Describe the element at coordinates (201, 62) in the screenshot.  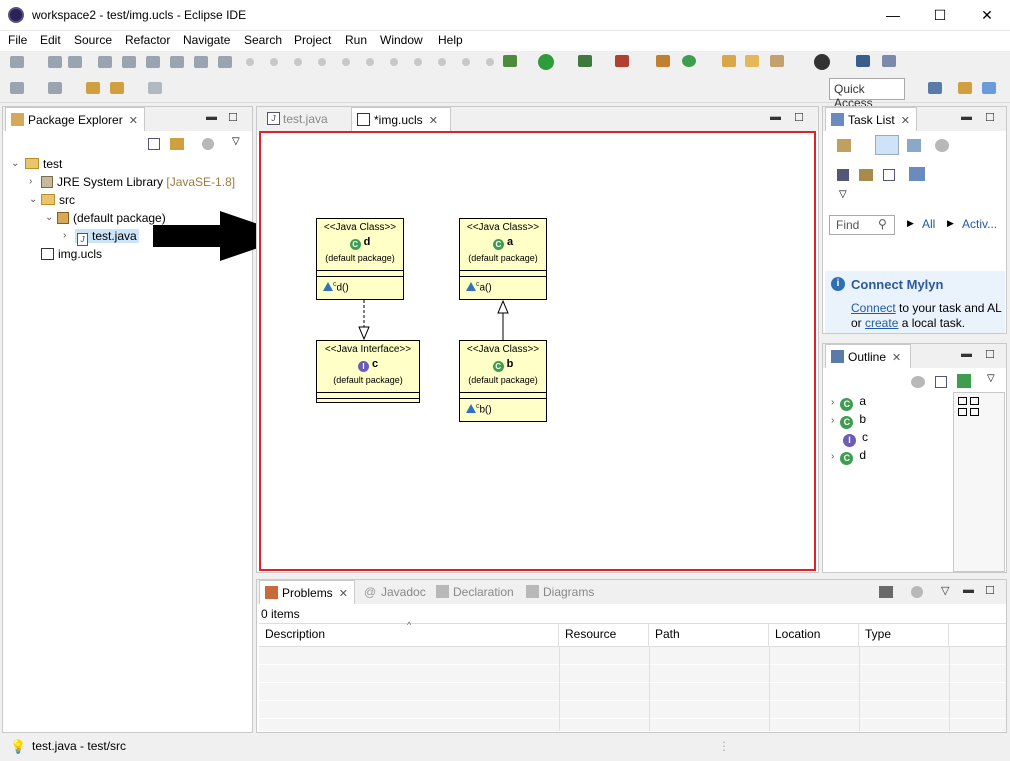
I see `align-middle-icon` at that location.